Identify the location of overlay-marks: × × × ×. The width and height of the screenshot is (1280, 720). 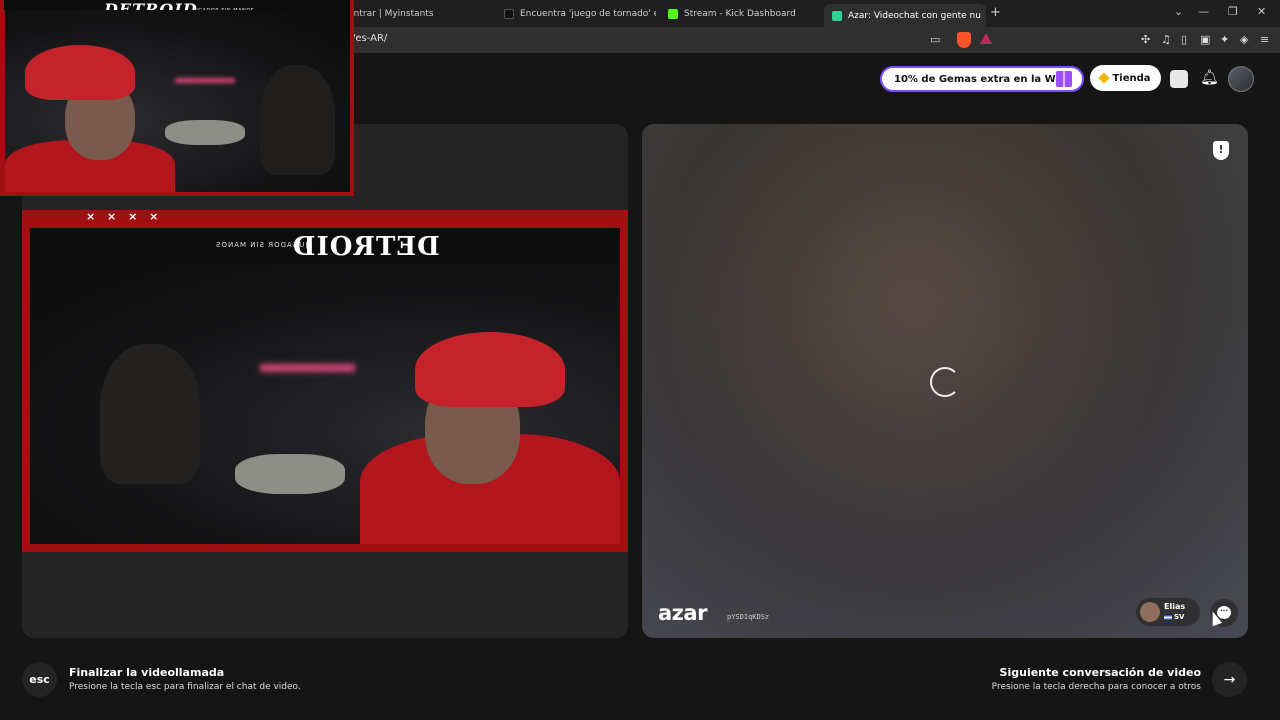
(124, 216).